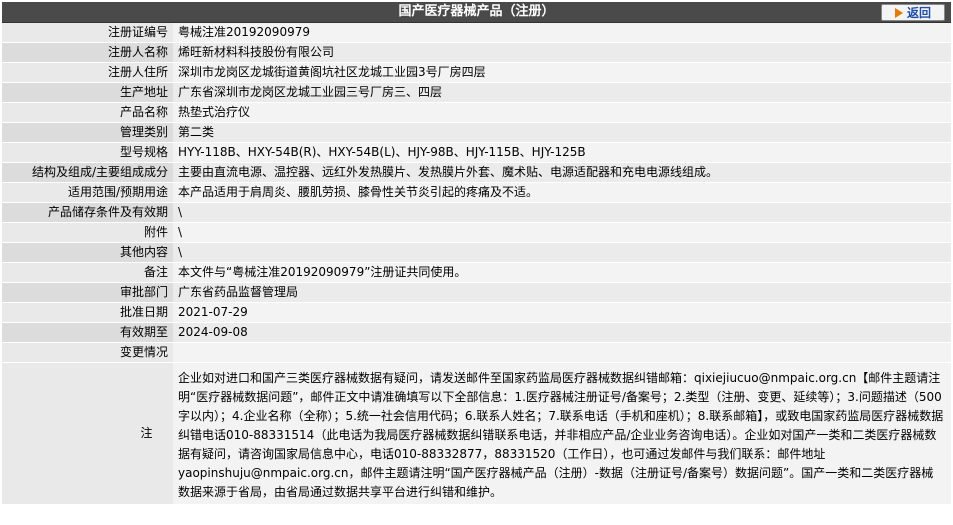  Describe the element at coordinates (562, 292) in the screenshot. I see `field-value: 广东省药品监督管理局` at that location.